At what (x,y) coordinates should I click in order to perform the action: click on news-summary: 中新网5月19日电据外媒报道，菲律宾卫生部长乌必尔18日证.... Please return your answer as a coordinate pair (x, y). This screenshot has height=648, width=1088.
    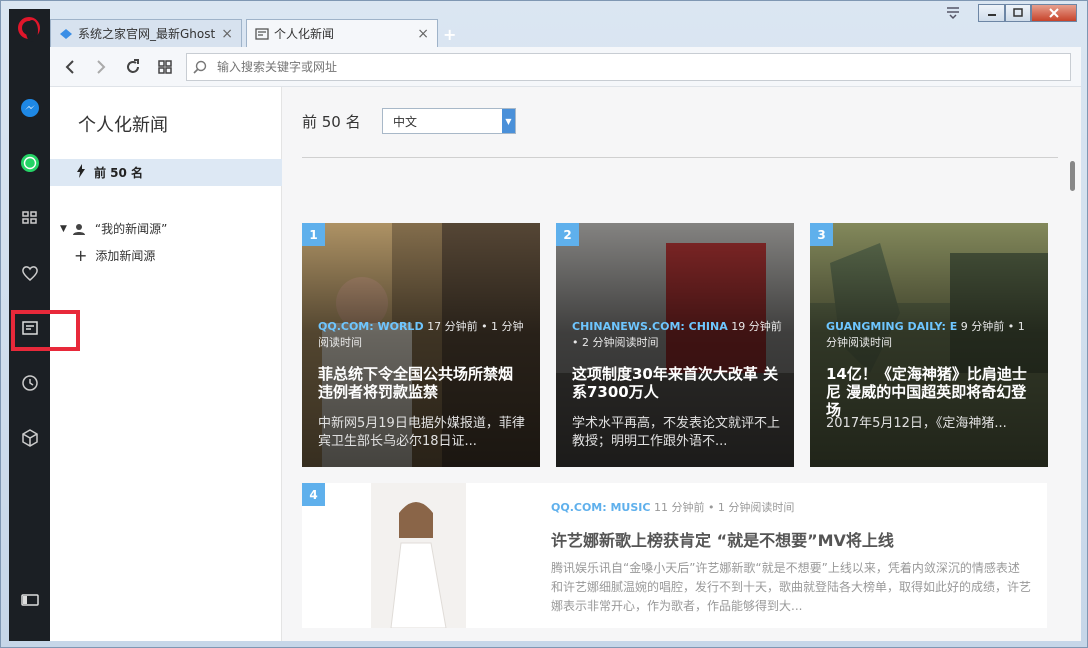
    Looking at the image, I should click on (421, 432).